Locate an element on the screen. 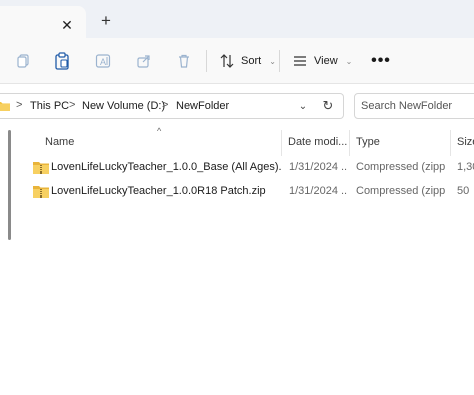 Image resolution: width=474 pixels, height=395 pixels. view-button: View ⌄ is located at coordinates (322, 61).